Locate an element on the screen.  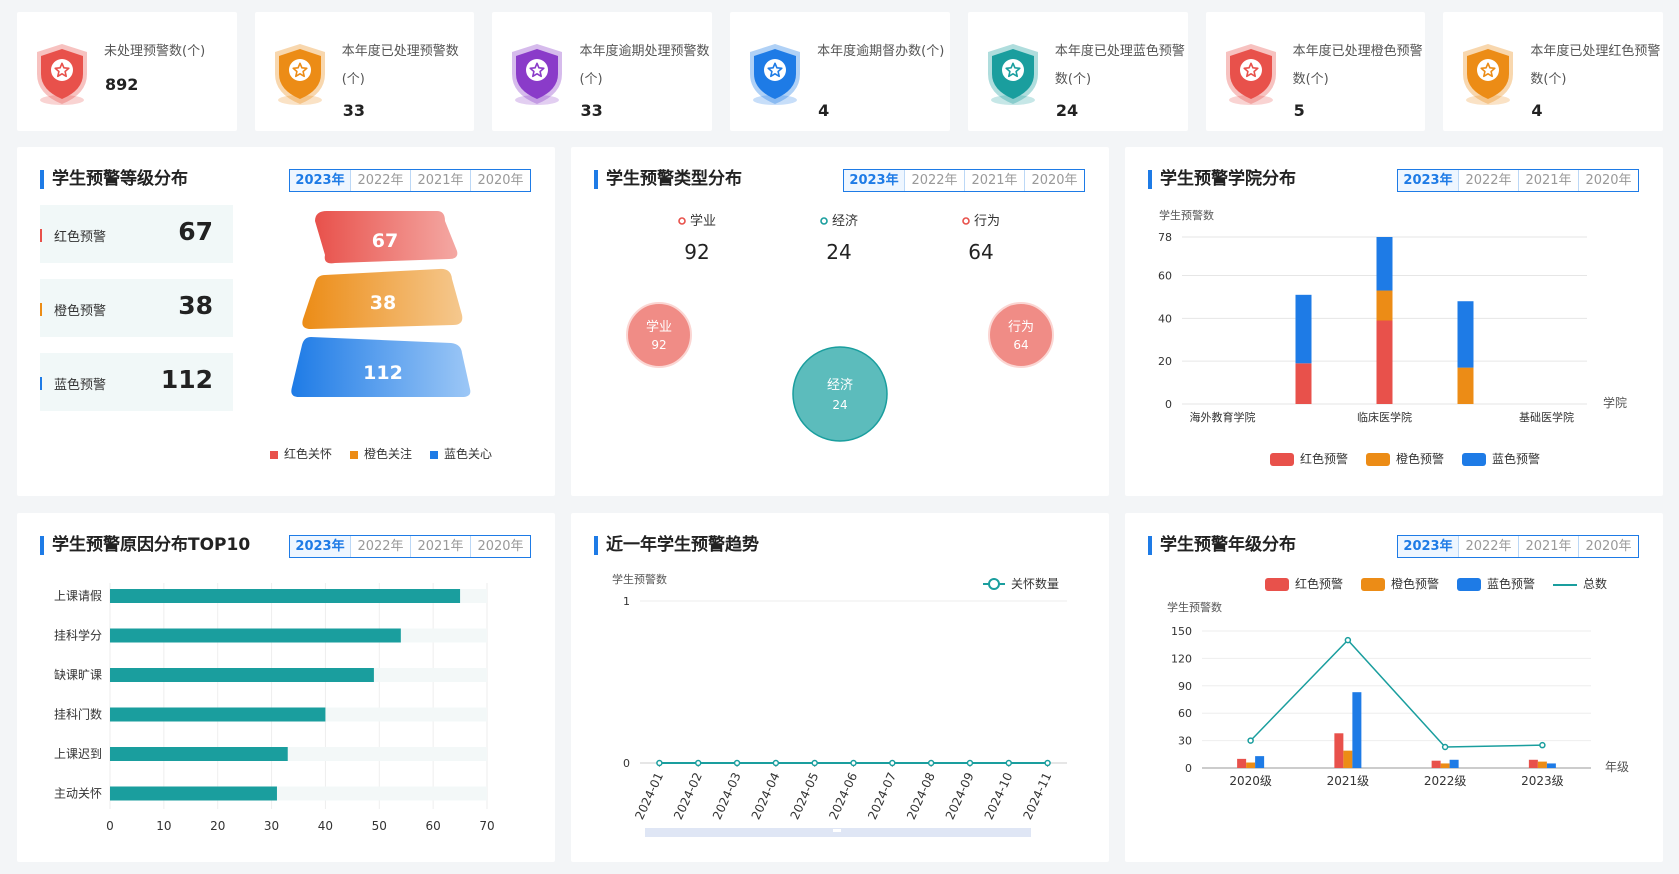
legend-item: 橙色关注 is located at coordinates (381, 453).